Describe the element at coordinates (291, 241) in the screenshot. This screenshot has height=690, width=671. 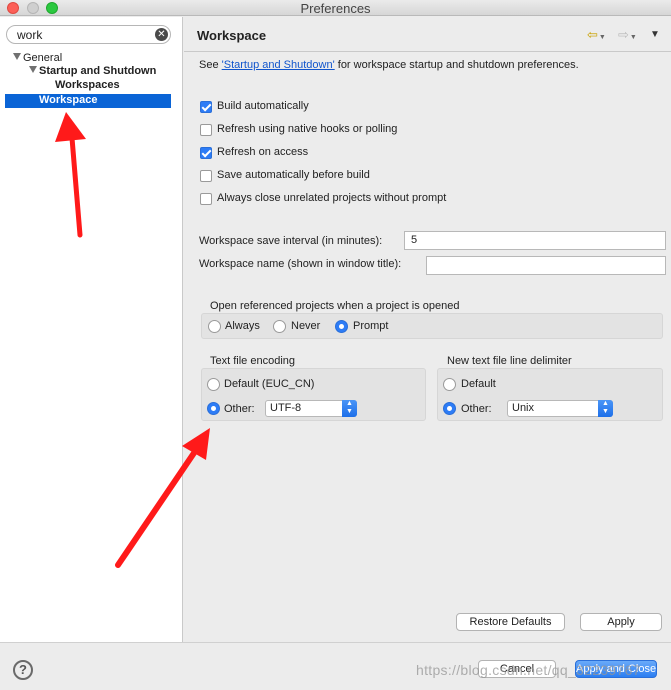
I see `save-interval-label: Workspace save interval (in minutes):` at that location.